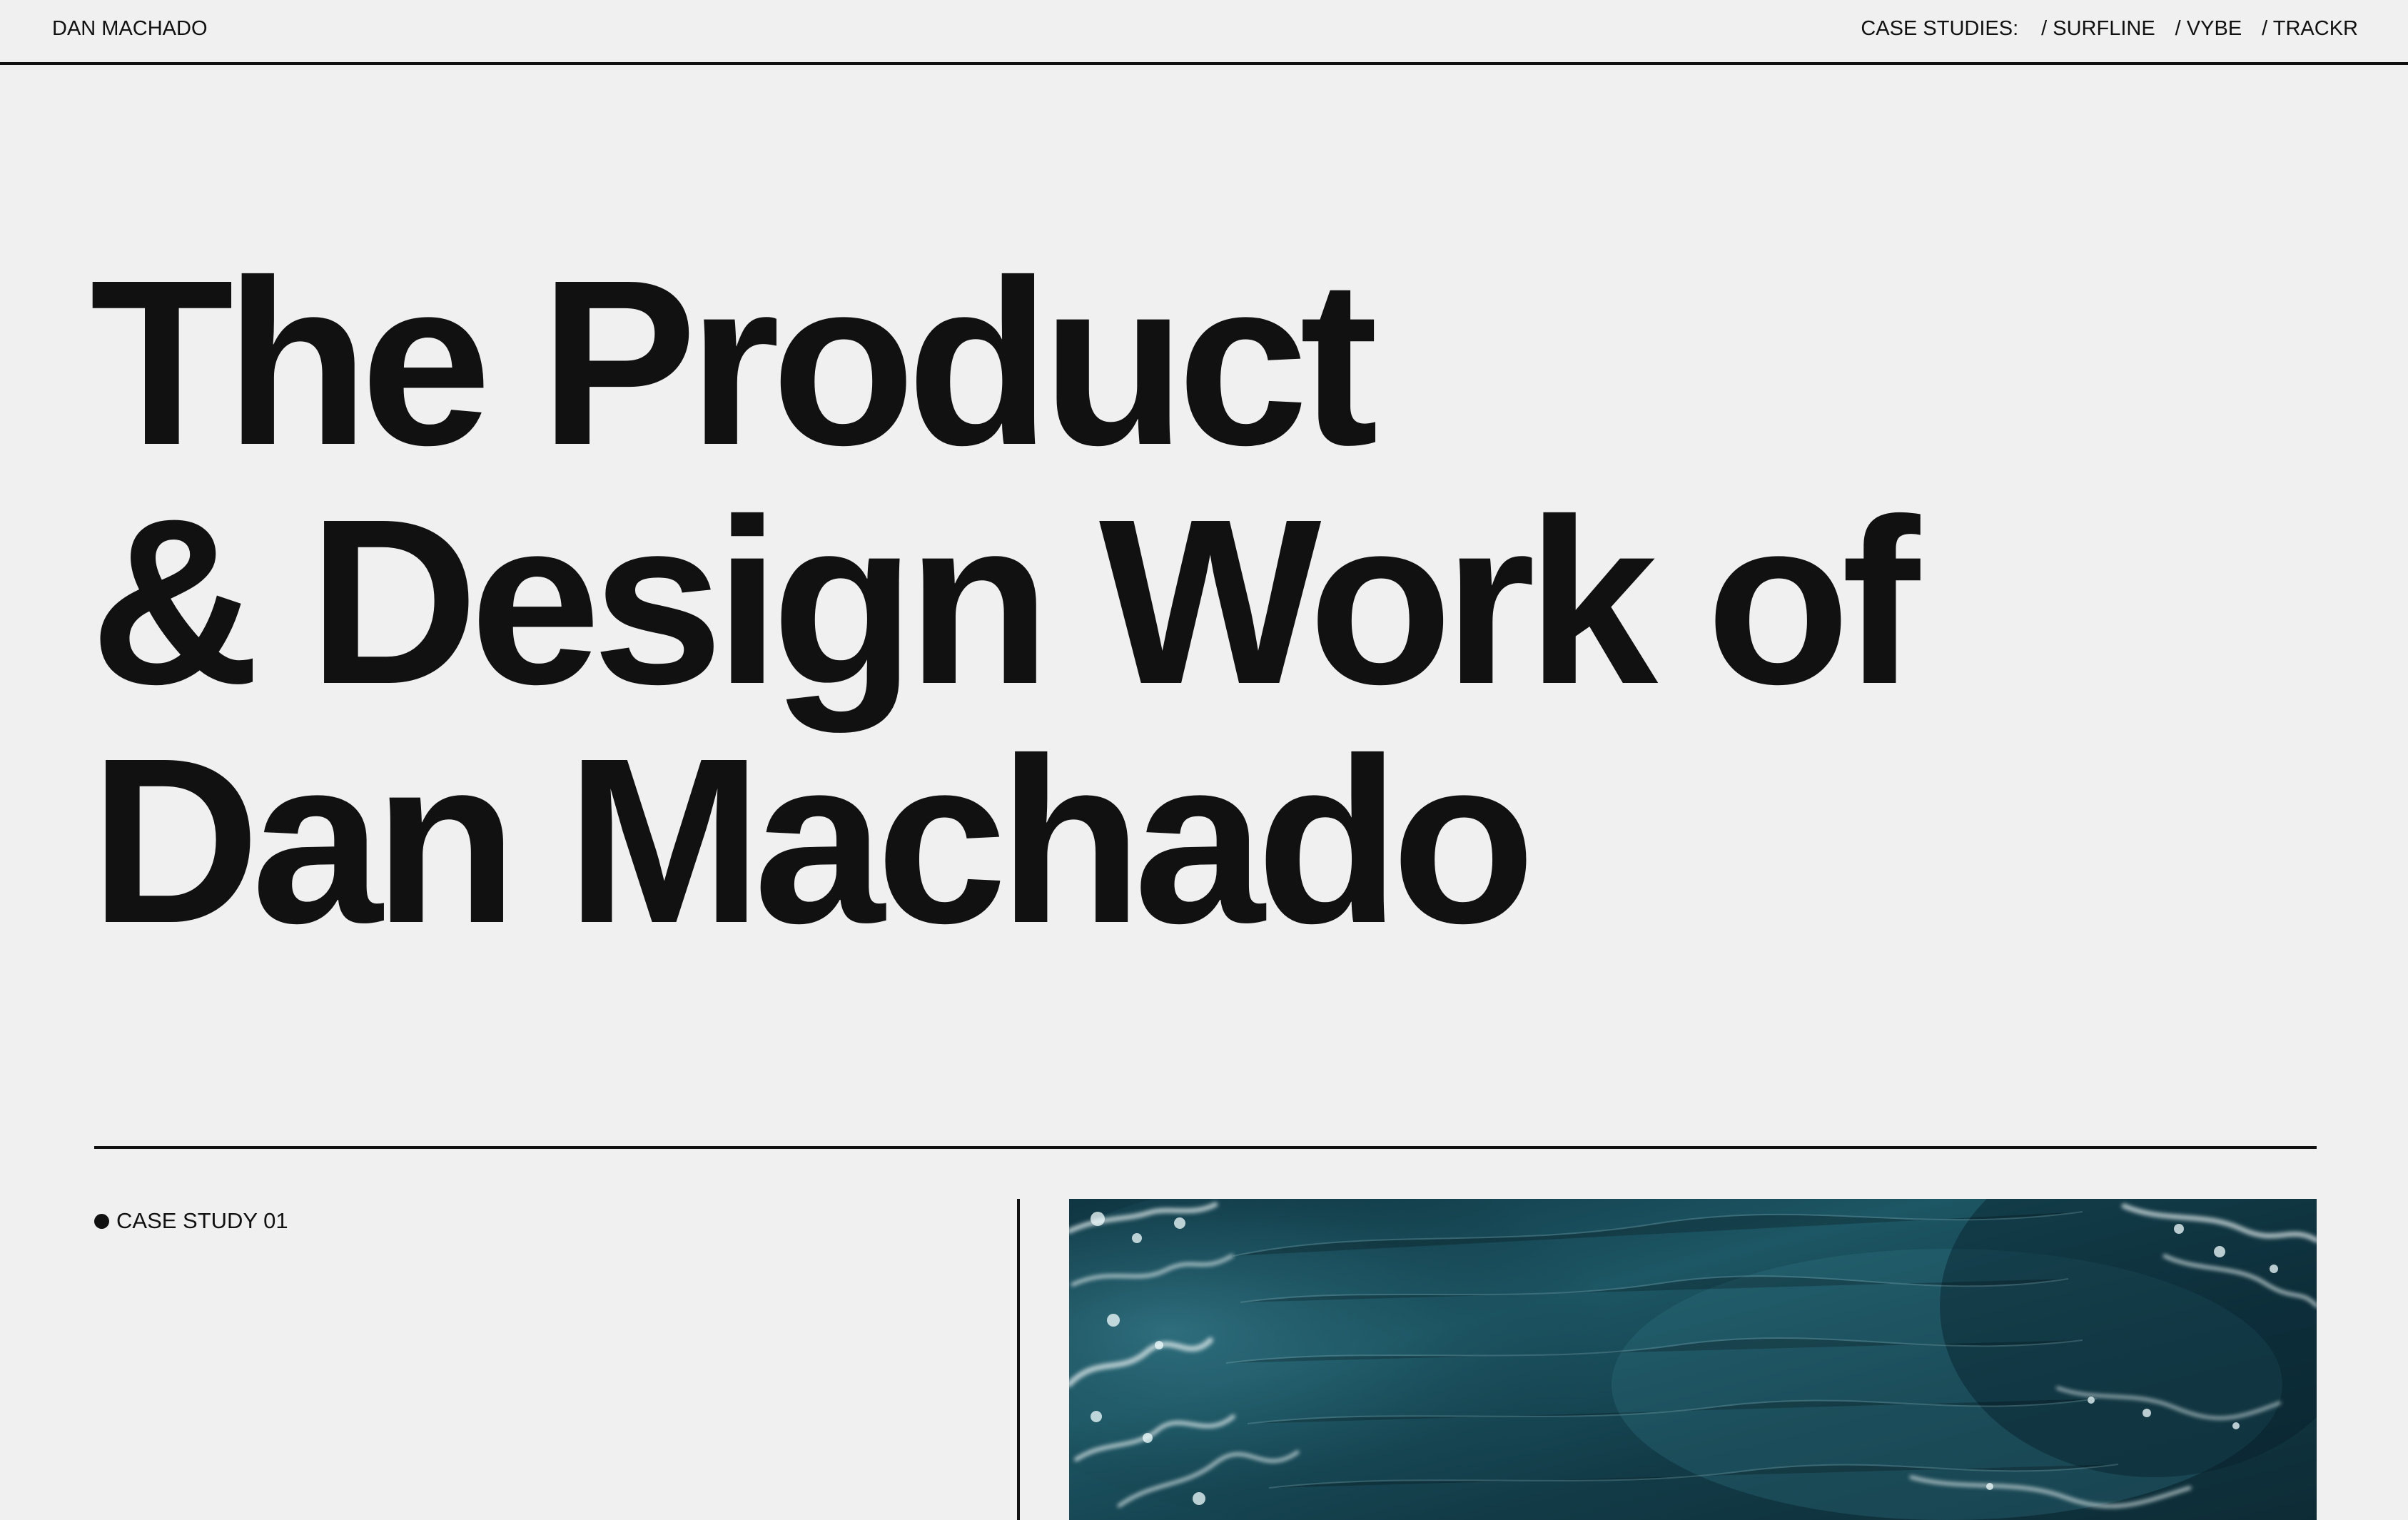  I want to click on case-study-ocean-image, so click(1693, 1359).